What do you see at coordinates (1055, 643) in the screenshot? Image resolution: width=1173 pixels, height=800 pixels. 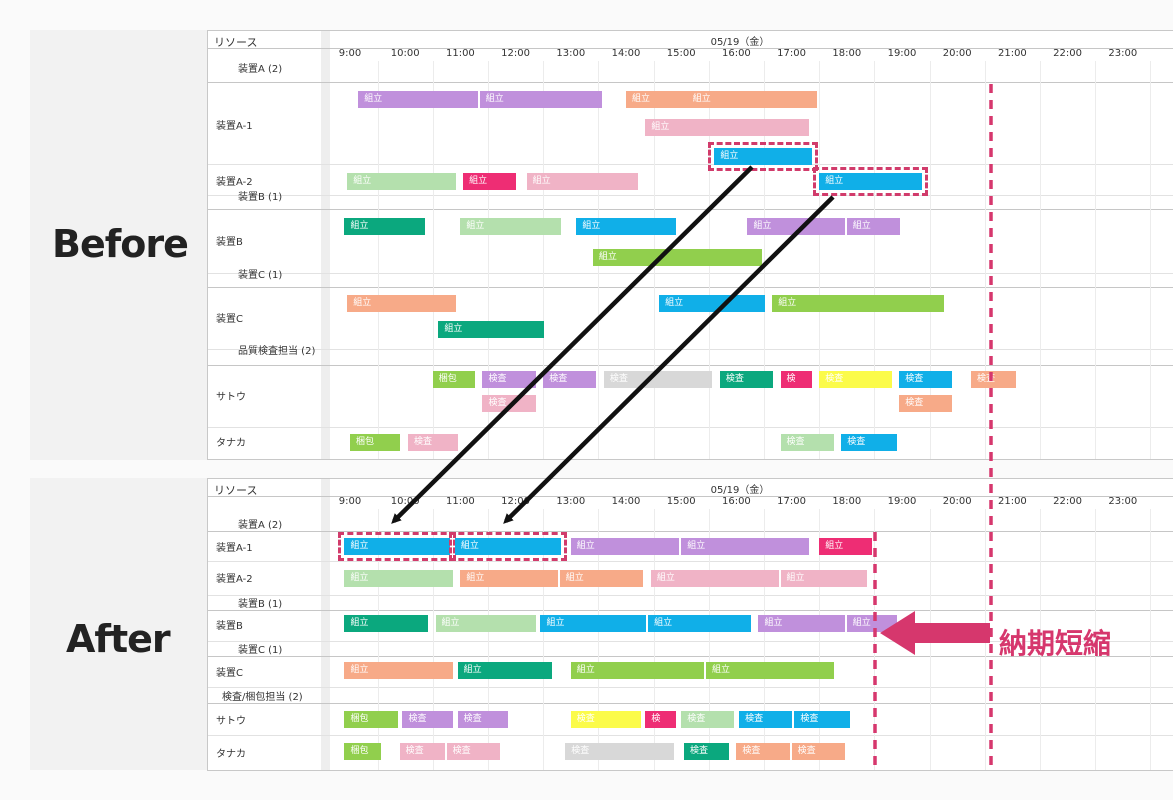 I see `lead-time-reduction-label: 納期短縮` at bounding box center [1055, 643].